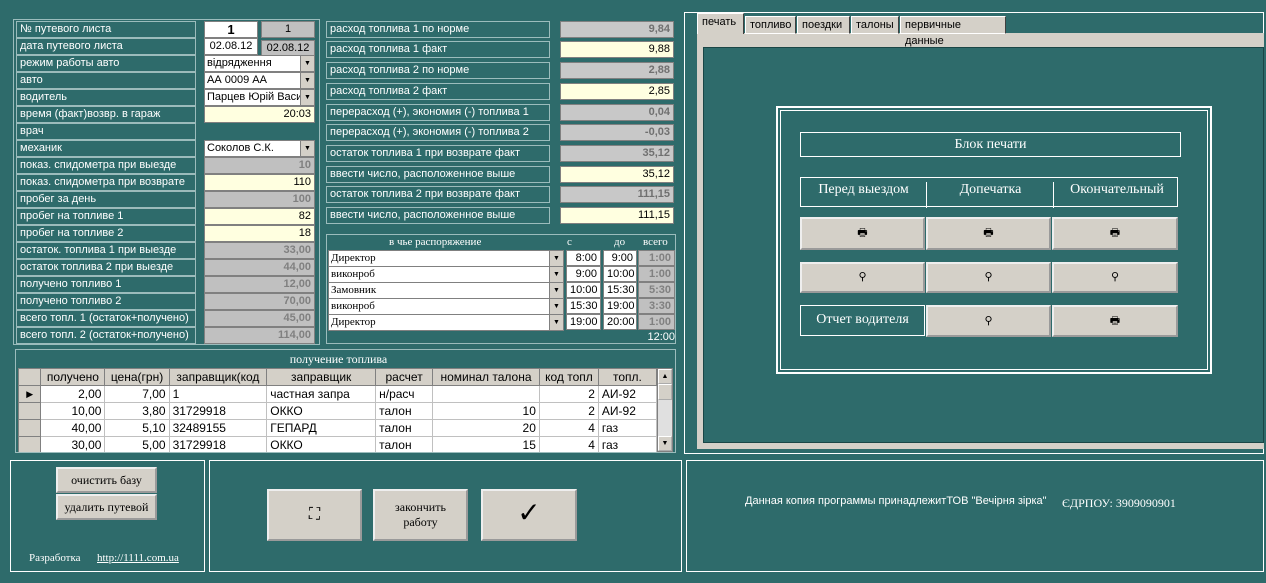 This screenshot has height=583, width=1266. I want to click on tab-print: печать, so click(720, 23).